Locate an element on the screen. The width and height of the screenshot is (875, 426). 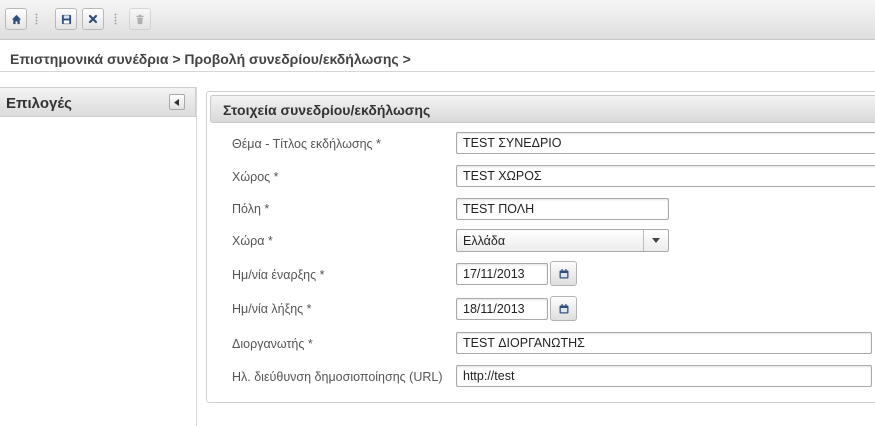
trash-icon is located at coordinates (140, 19).